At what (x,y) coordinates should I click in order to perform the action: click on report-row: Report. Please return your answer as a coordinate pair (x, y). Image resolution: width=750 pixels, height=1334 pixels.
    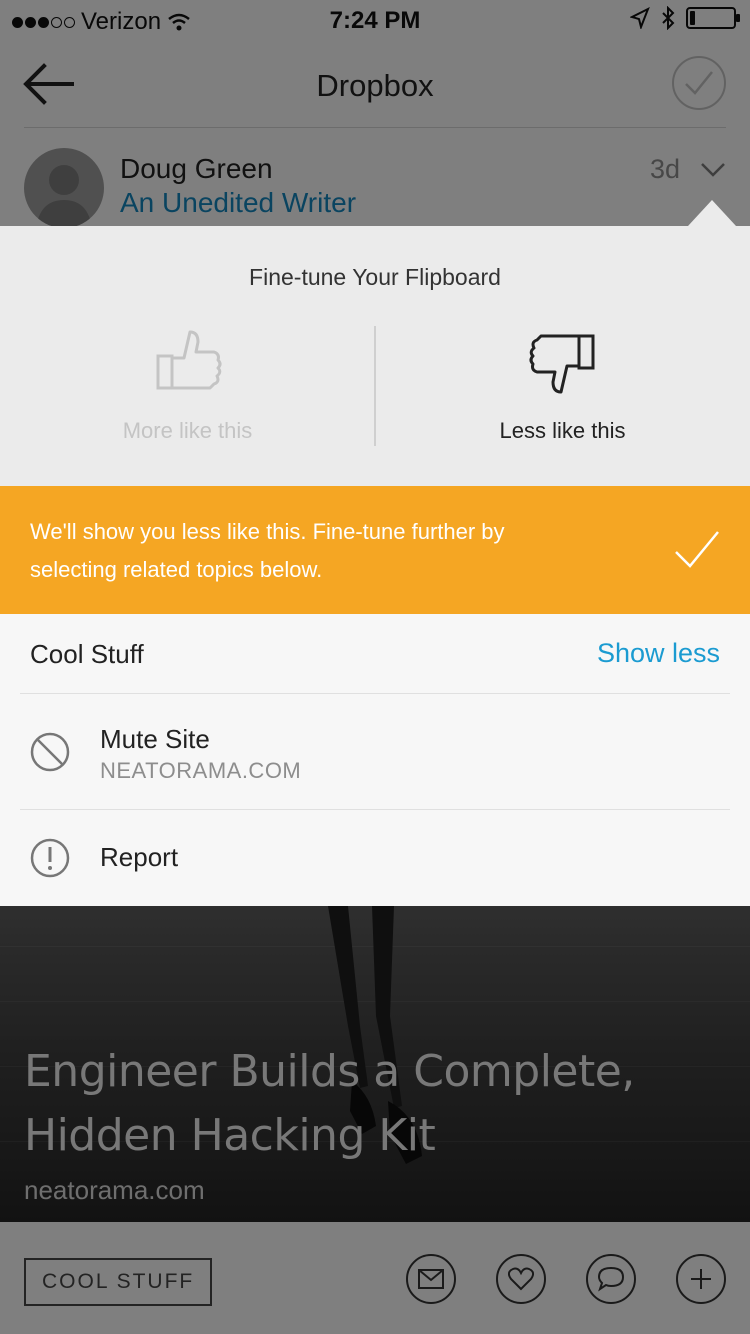
    Looking at the image, I should click on (375, 858).